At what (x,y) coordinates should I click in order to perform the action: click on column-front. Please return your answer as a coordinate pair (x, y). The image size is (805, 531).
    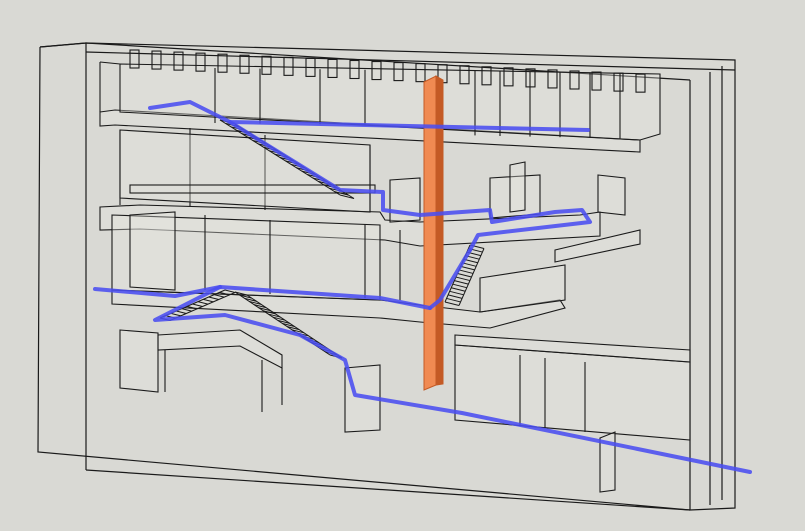
    Looking at the image, I should click on (430, 233).